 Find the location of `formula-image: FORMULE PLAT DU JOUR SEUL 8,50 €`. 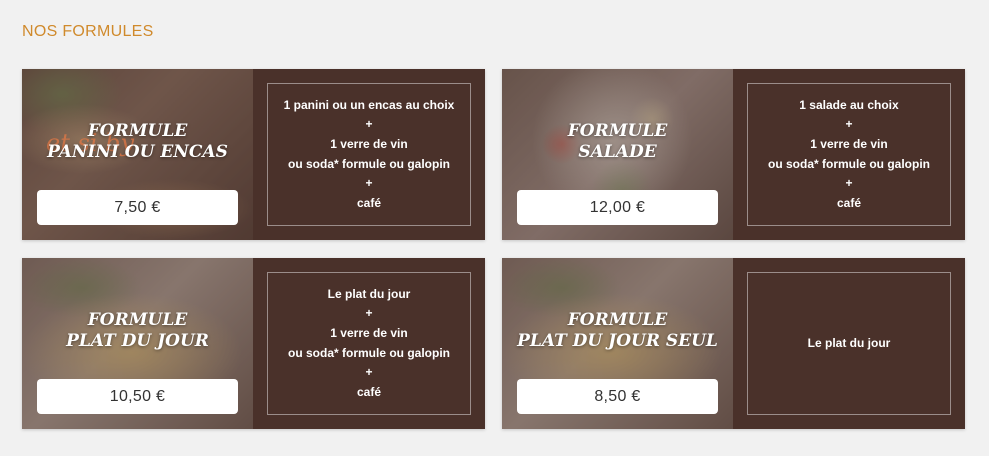

formula-image: FORMULE PLAT DU JOUR SEUL 8,50 € is located at coordinates (617, 343).